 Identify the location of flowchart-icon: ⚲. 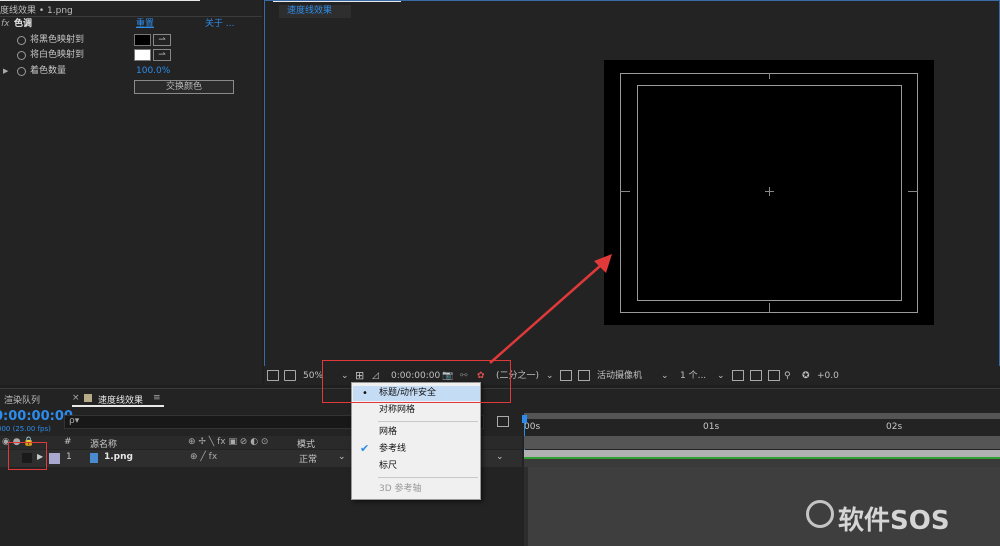
(787, 376).